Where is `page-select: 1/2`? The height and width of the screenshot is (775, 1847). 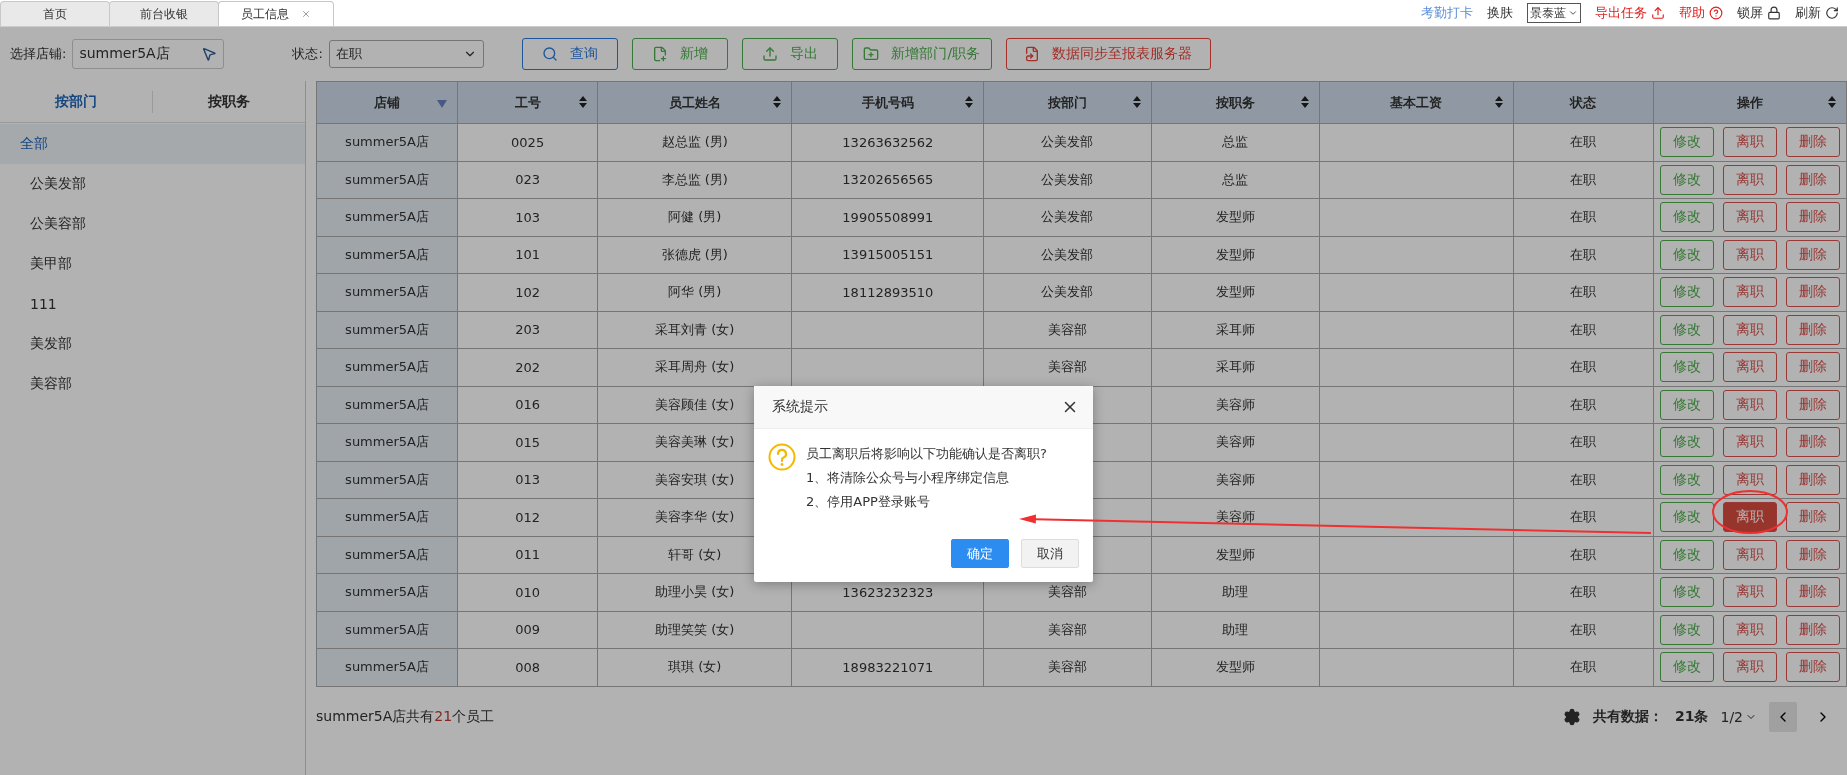
page-select: 1/2 is located at coordinates (1738, 716).